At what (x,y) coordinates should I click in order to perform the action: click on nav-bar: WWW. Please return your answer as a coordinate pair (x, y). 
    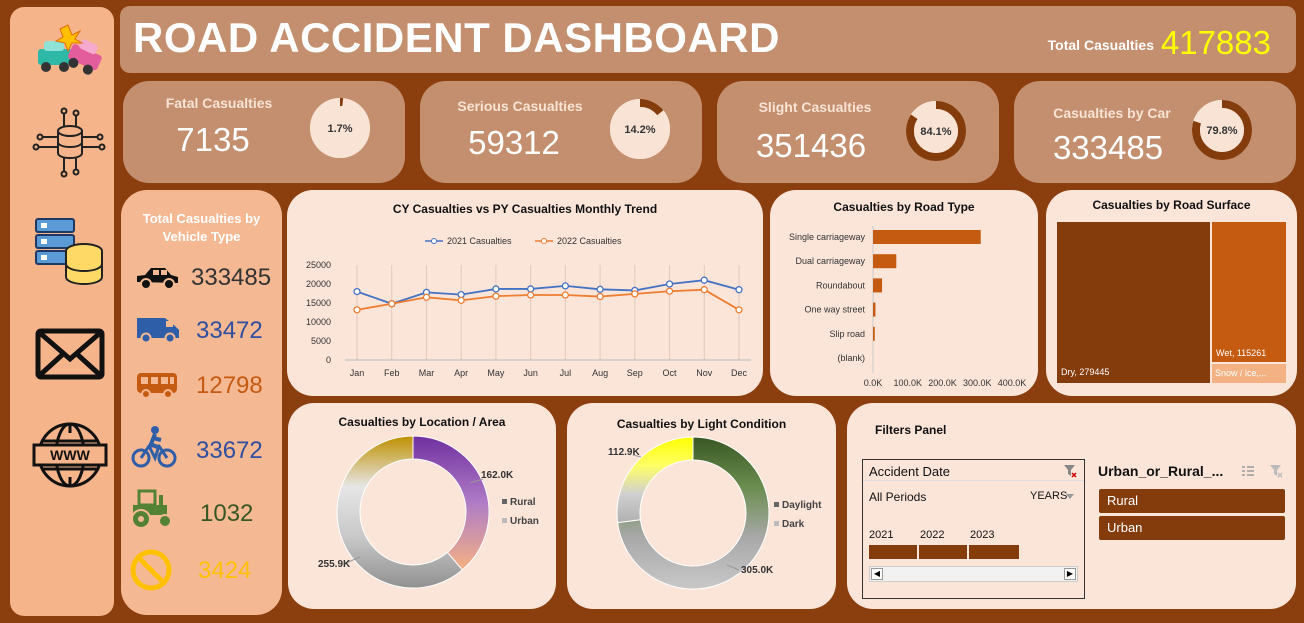
    Looking at the image, I should click on (62, 311).